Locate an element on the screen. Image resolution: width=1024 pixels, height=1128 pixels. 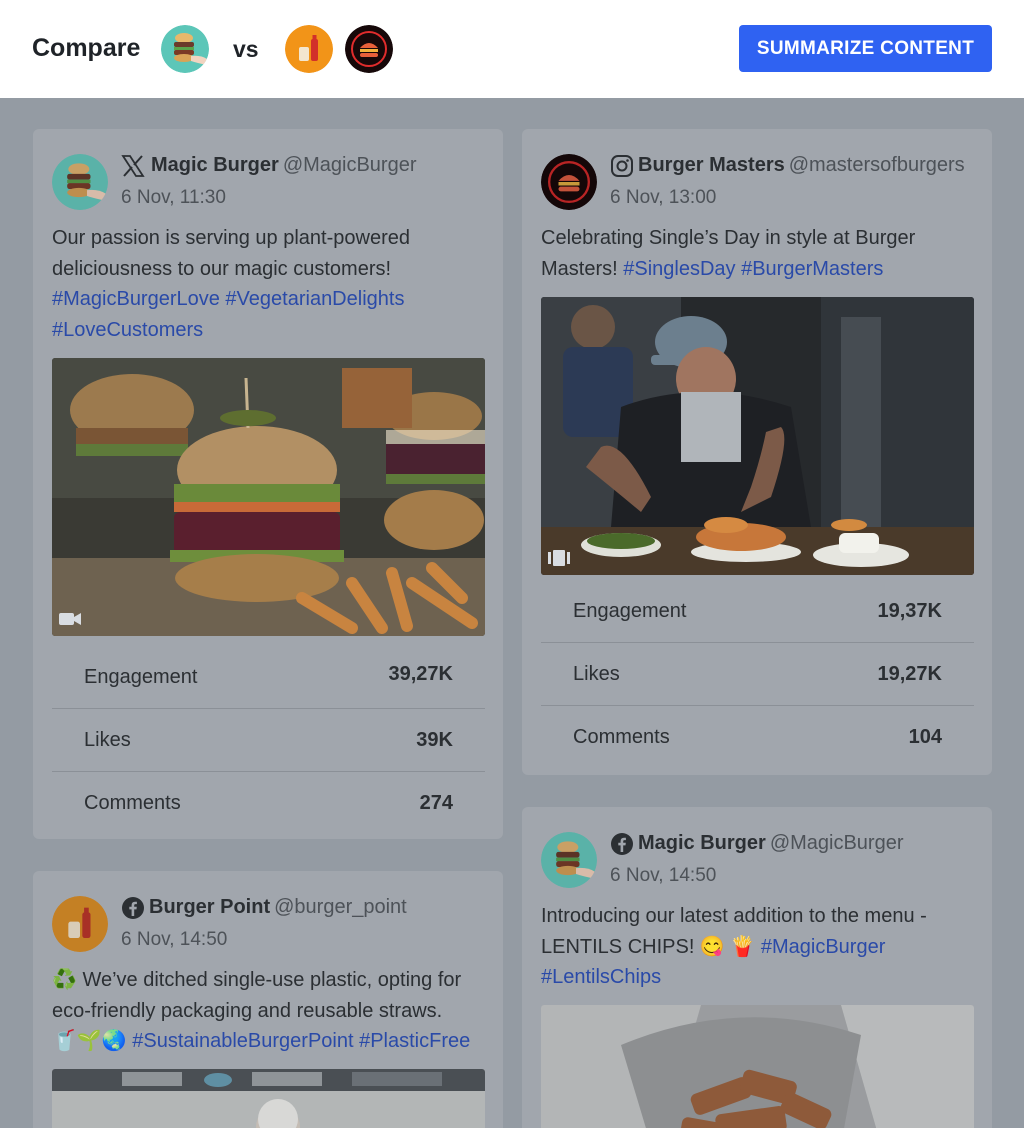
post-text-fragment: Masters! is located at coordinates (582, 268).